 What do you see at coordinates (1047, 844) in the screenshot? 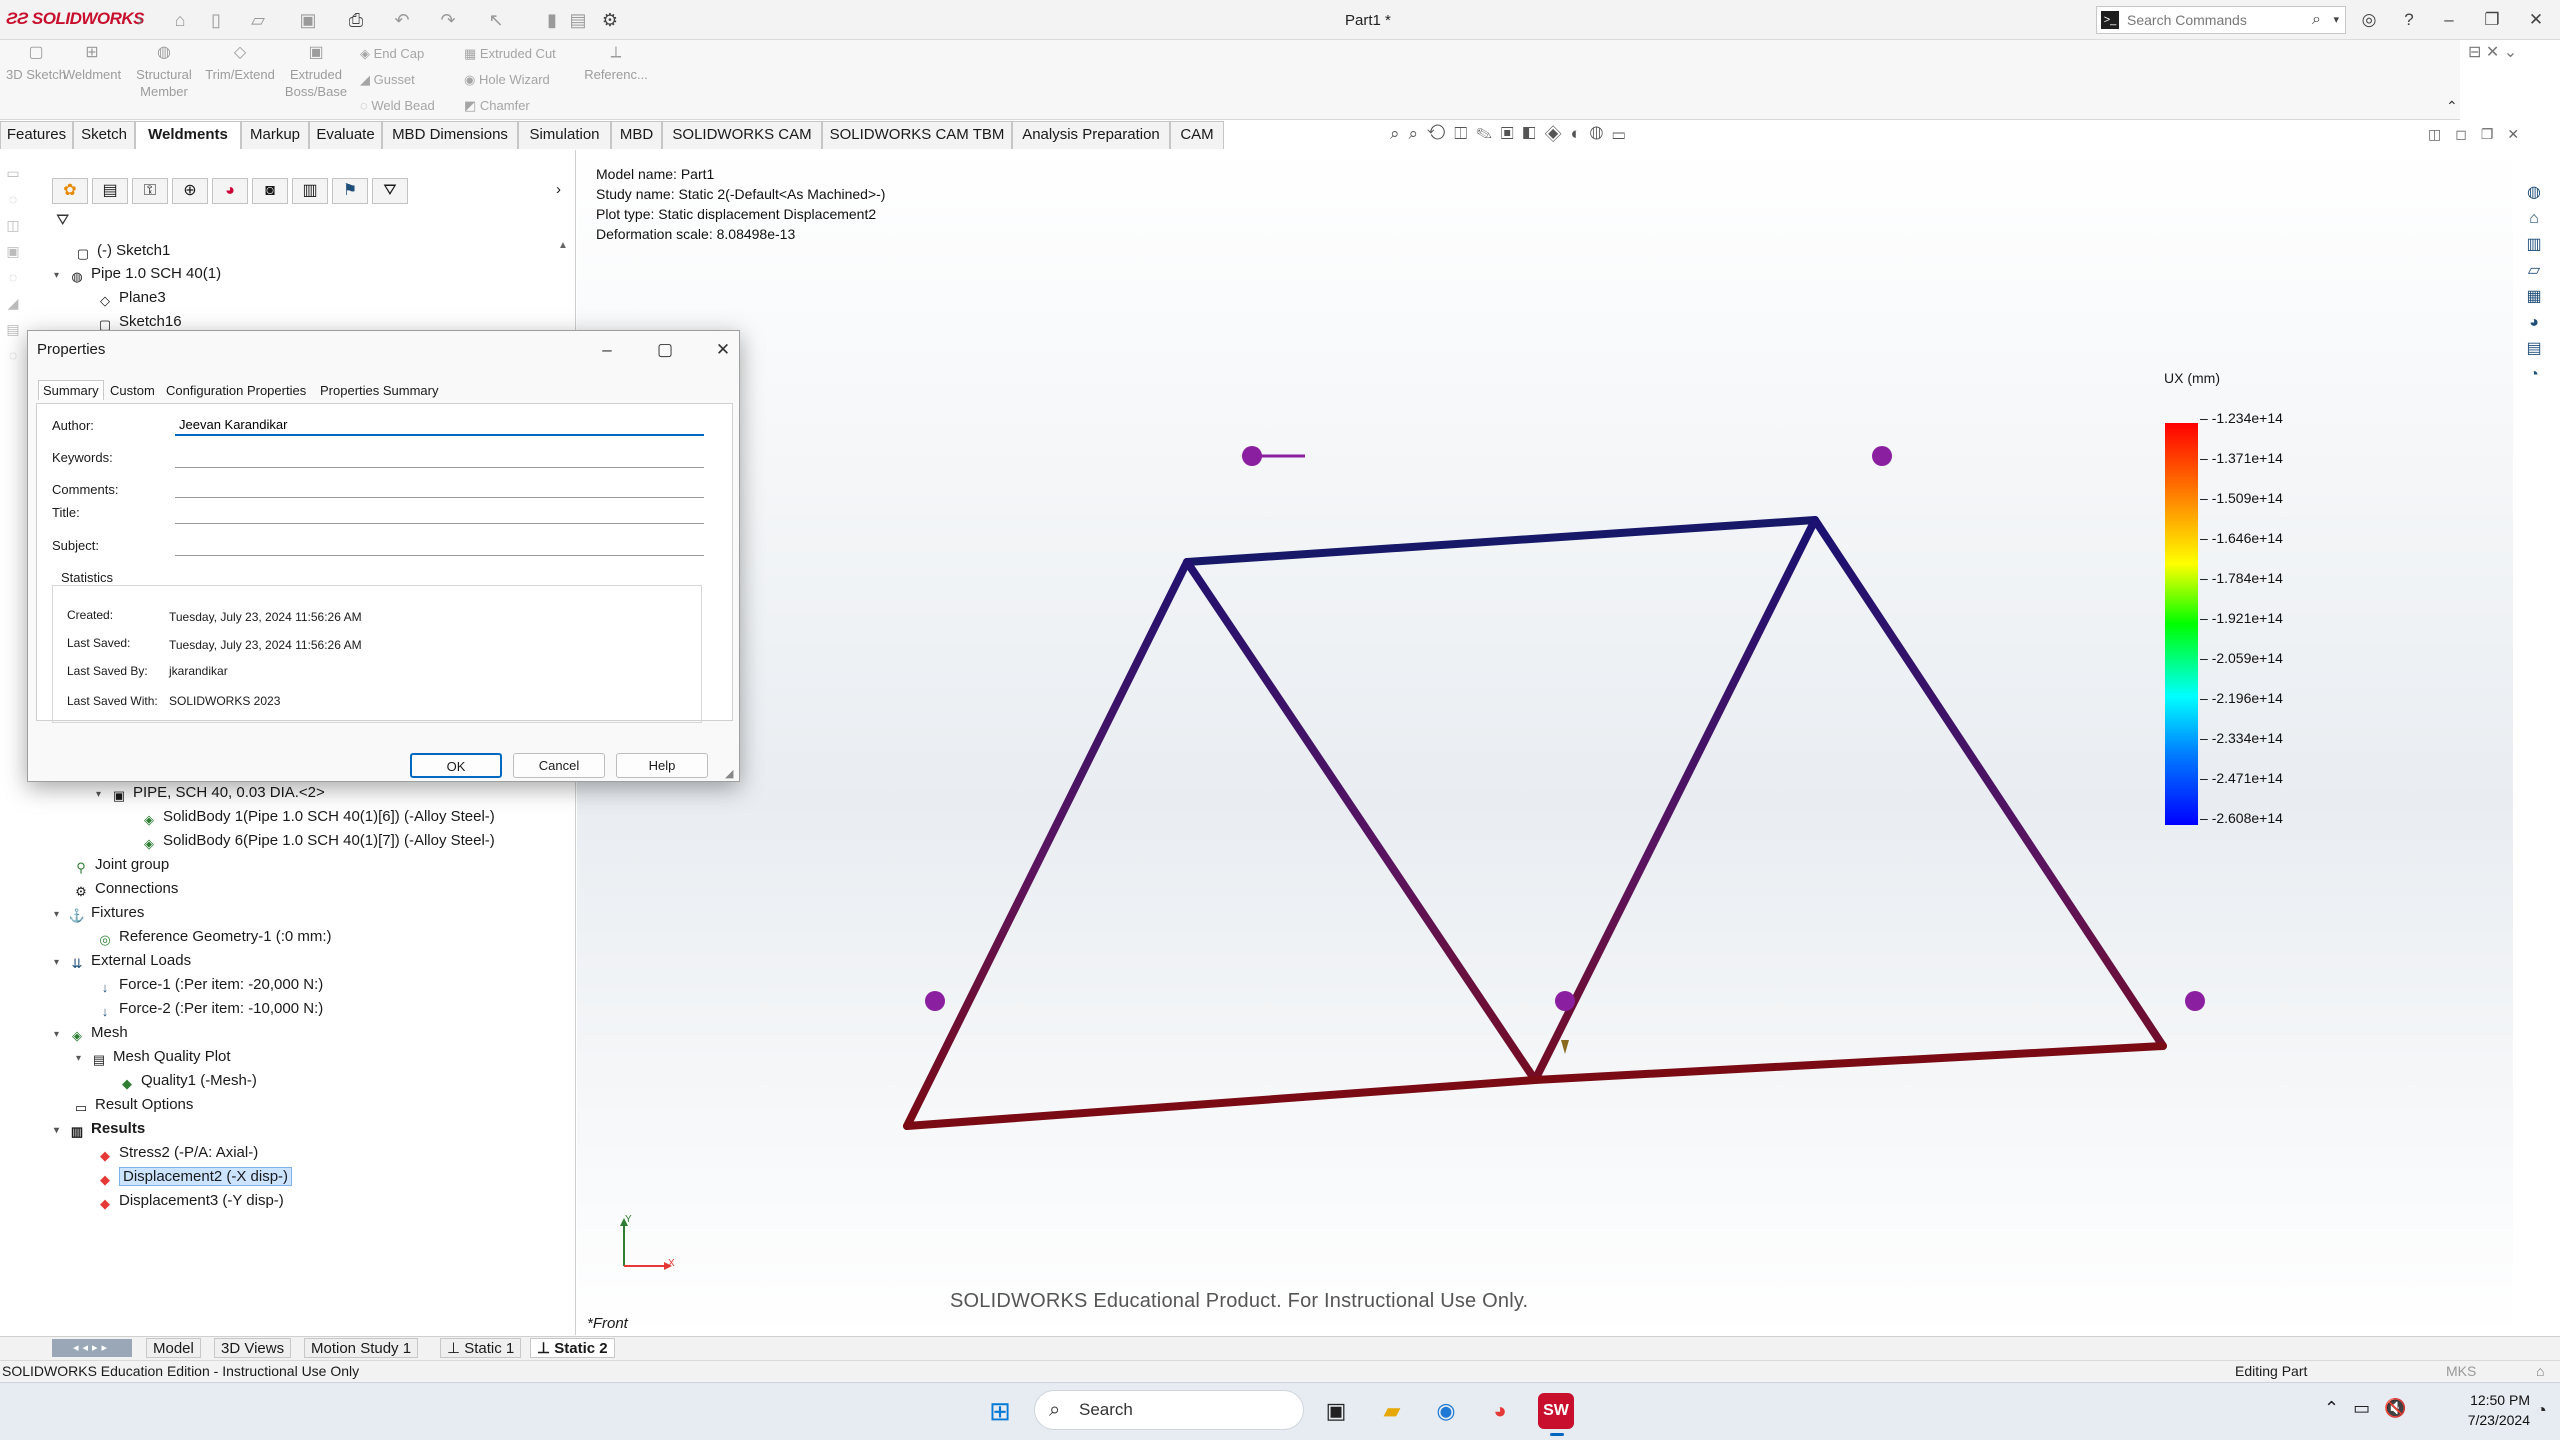
I see `truss-member-left-diagonal` at bounding box center [1047, 844].